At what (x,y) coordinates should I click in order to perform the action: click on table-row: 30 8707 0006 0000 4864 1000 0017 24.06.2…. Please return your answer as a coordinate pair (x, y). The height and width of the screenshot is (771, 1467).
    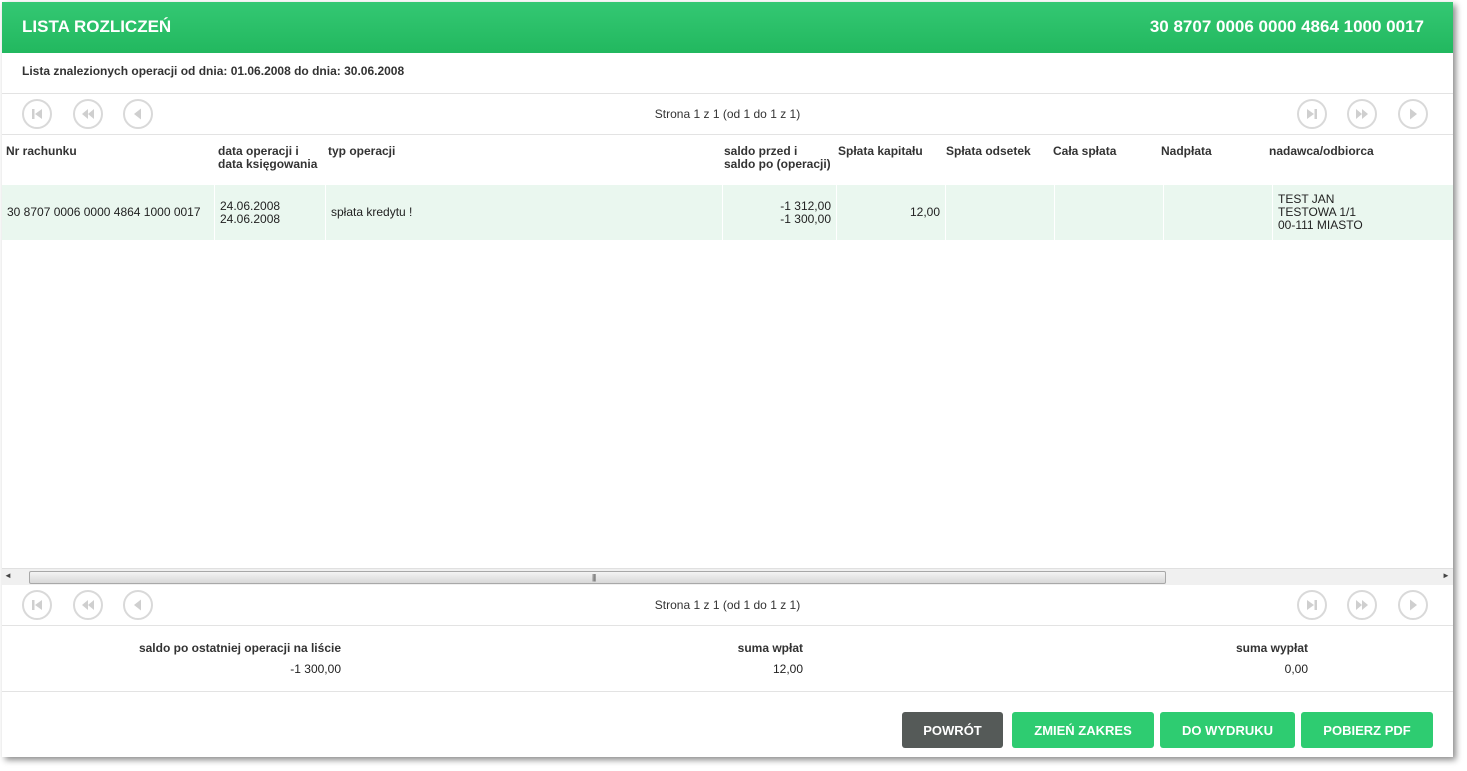
    Looking at the image, I should click on (727, 212).